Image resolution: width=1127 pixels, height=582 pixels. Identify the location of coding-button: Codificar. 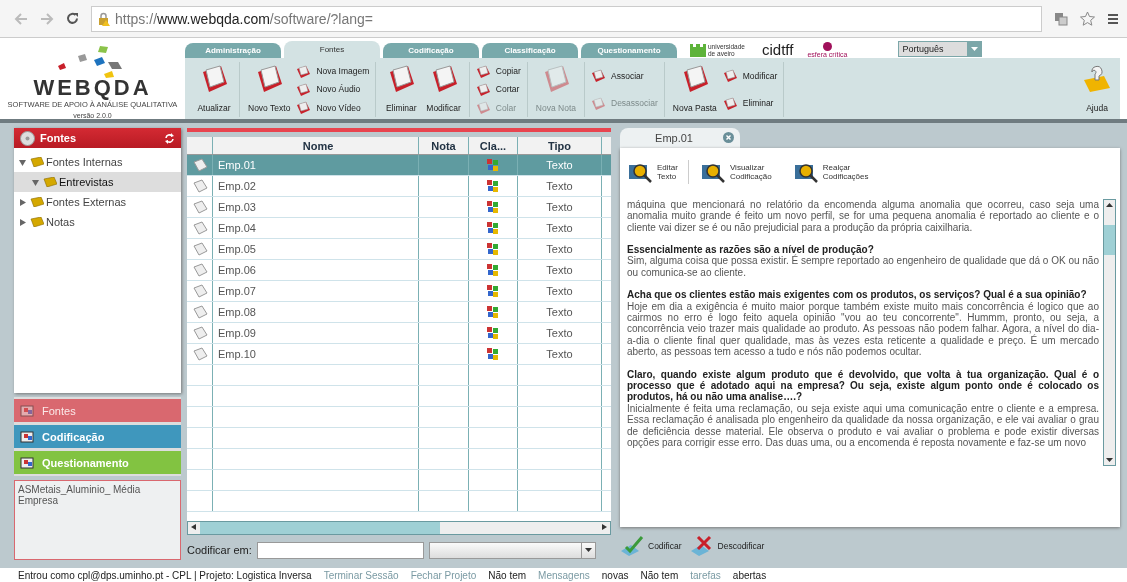
(651, 546).